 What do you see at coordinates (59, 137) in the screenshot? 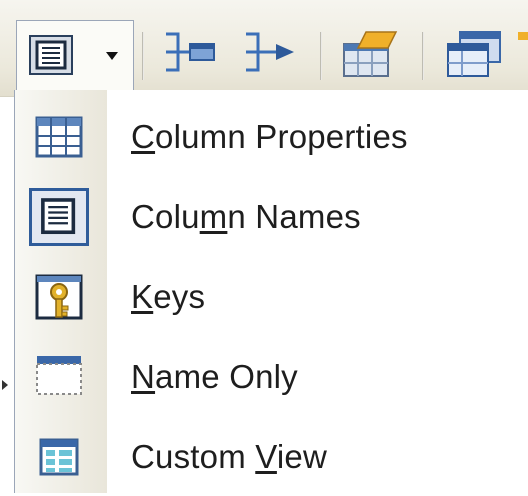
I see `column-properties-icon` at bounding box center [59, 137].